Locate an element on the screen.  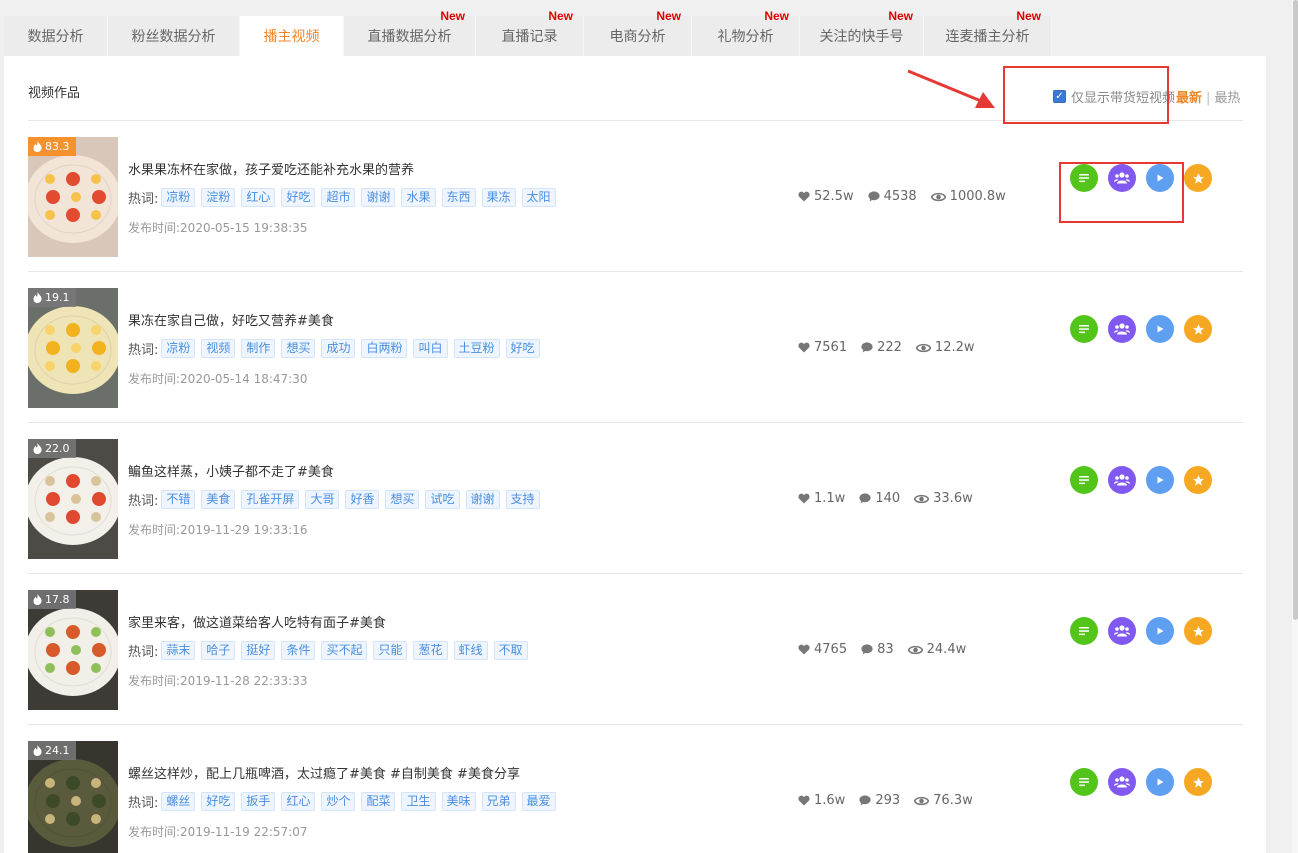
keyword-tag: 试吃 is located at coordinates (442, 499).